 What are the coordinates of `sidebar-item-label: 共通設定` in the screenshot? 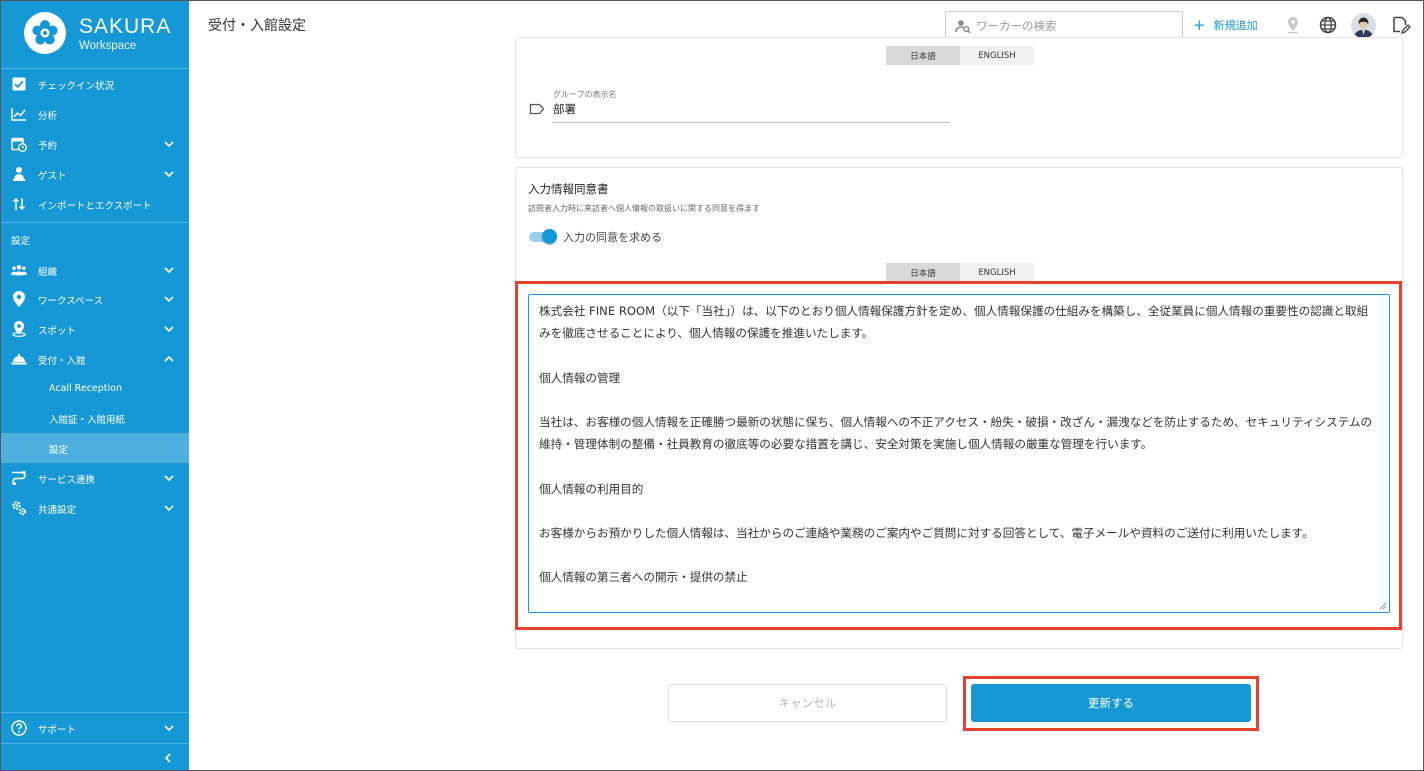 It's located at (57, 510).